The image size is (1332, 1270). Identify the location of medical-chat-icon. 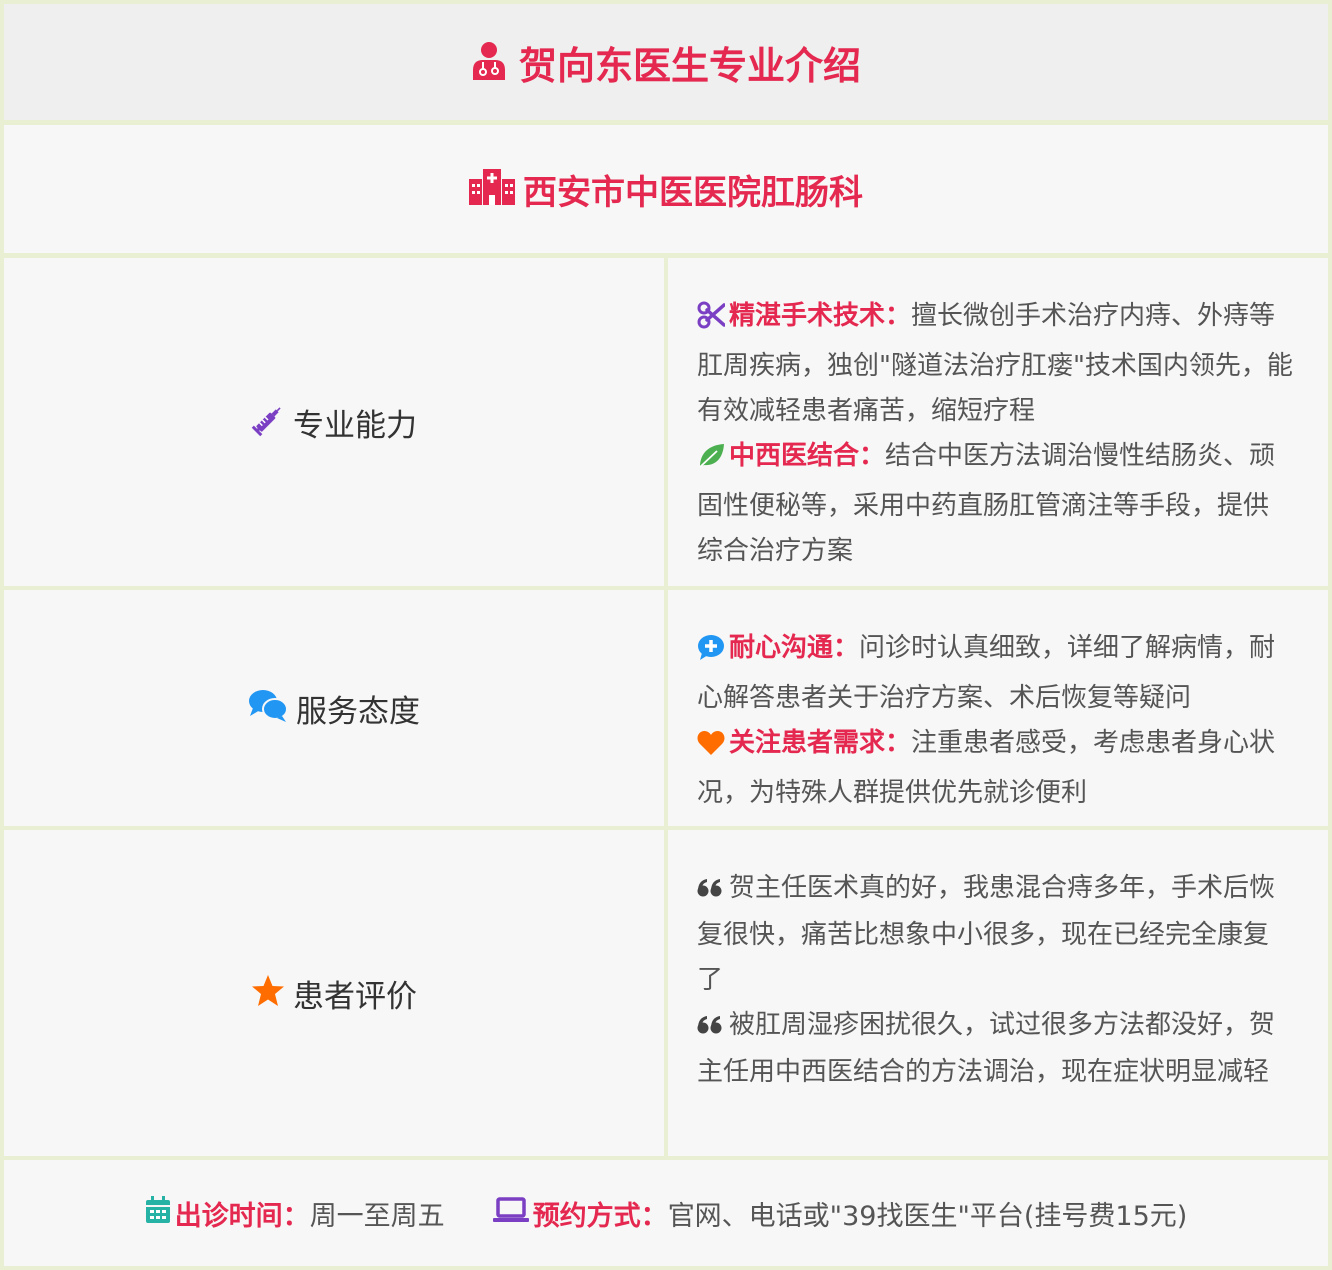
(711, 653).